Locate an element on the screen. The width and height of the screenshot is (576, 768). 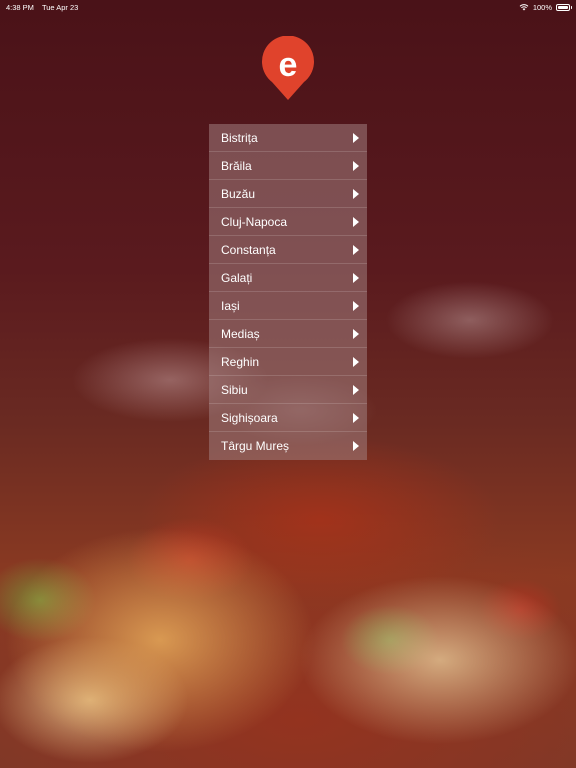
city-item: Reghin is located at coordinates (288, 362).